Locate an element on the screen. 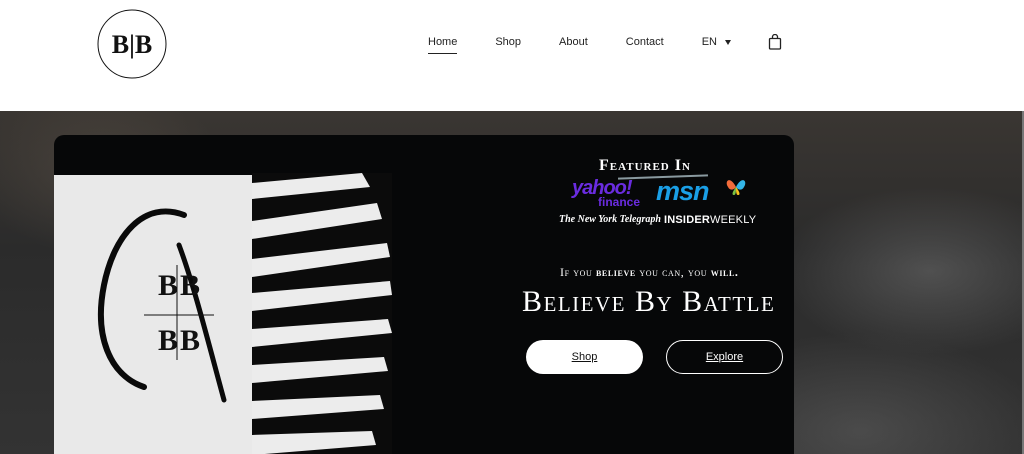  language-selector: EN is located at coordinates (716, 42).